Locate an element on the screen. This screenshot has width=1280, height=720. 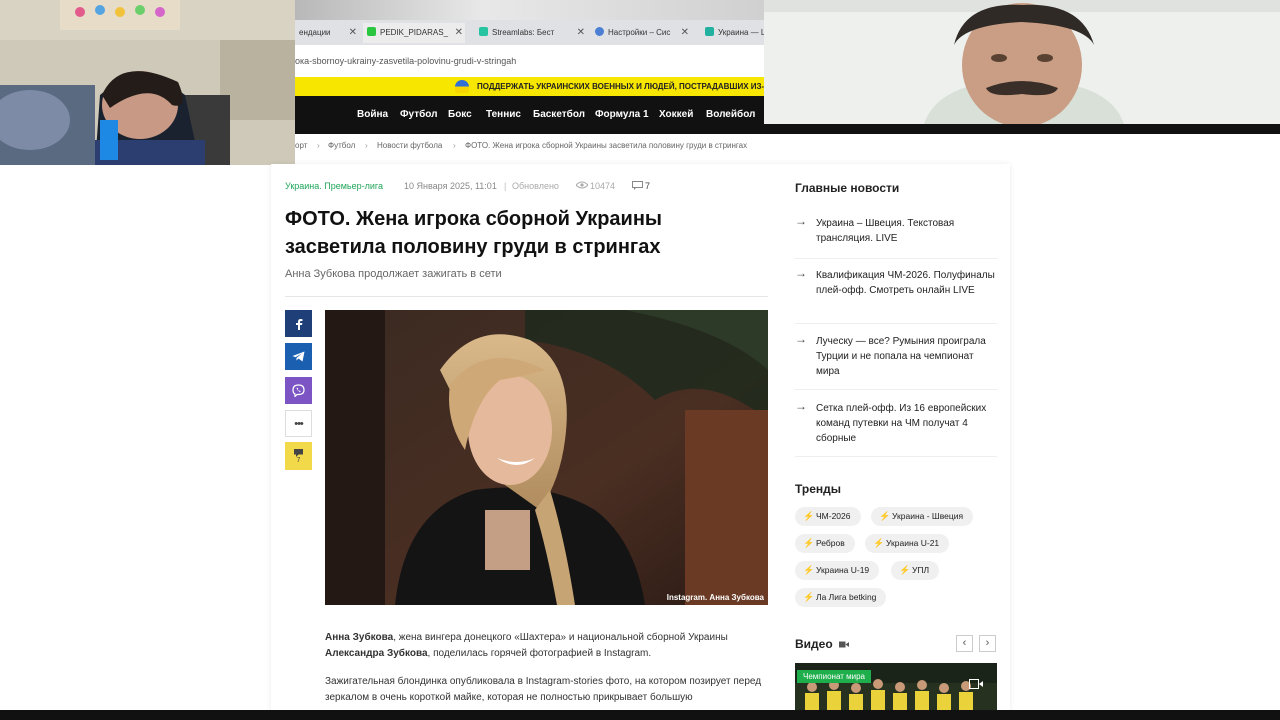
chevron-left-icon: ‹ is located at coordinates (964, 643).